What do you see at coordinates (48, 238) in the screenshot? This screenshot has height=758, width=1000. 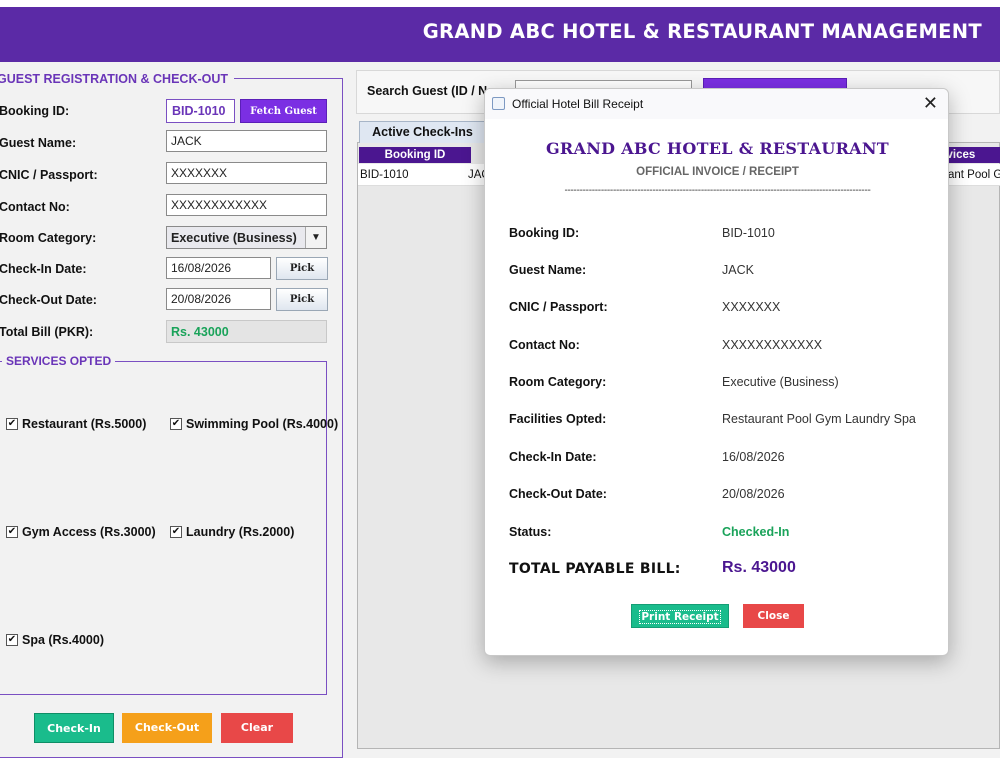 I see `room-category-label: Room Category:` at bounding box center [48, 238].